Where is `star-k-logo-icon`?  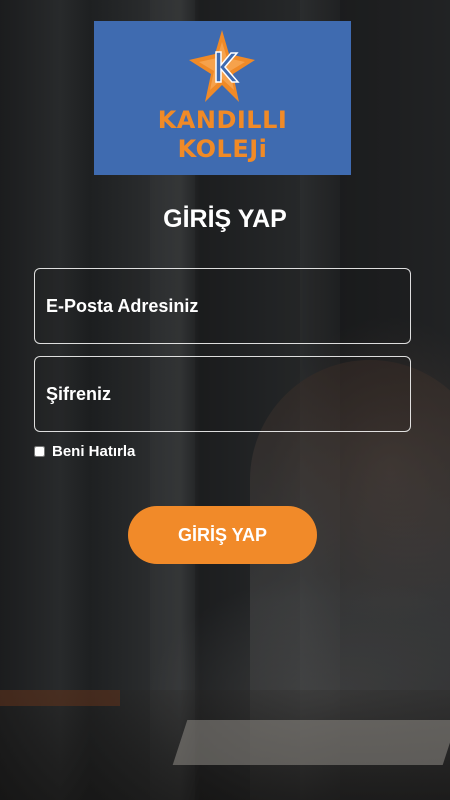 star-k-logo-icon is located at coordinates (222, 66).